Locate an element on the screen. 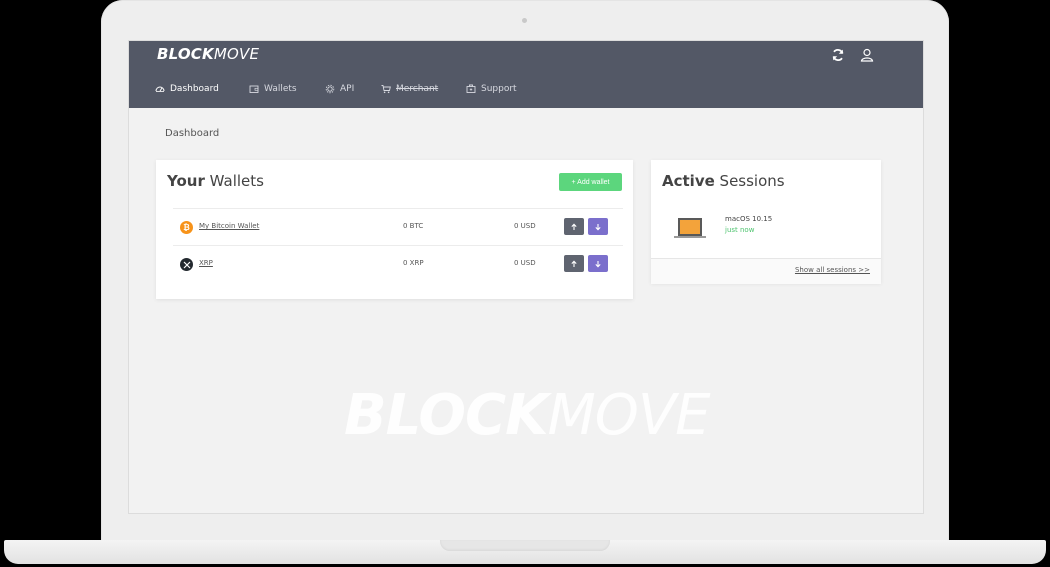  nav-item-support: Support is located at coordinates (491, 89).